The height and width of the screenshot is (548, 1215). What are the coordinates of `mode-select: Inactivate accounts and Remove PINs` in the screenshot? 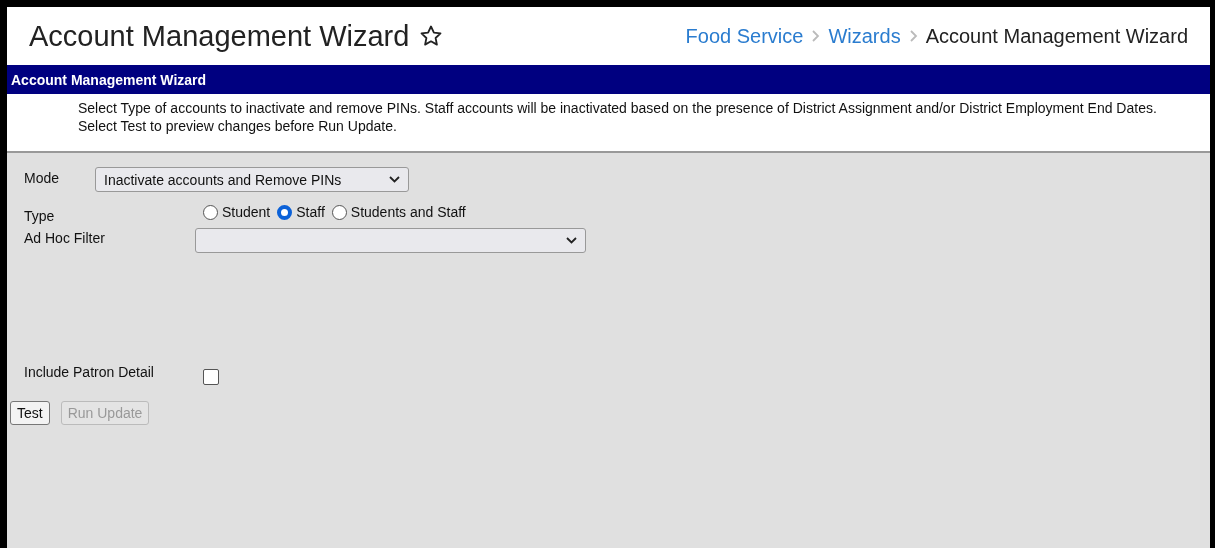 It's located at (252, 179).